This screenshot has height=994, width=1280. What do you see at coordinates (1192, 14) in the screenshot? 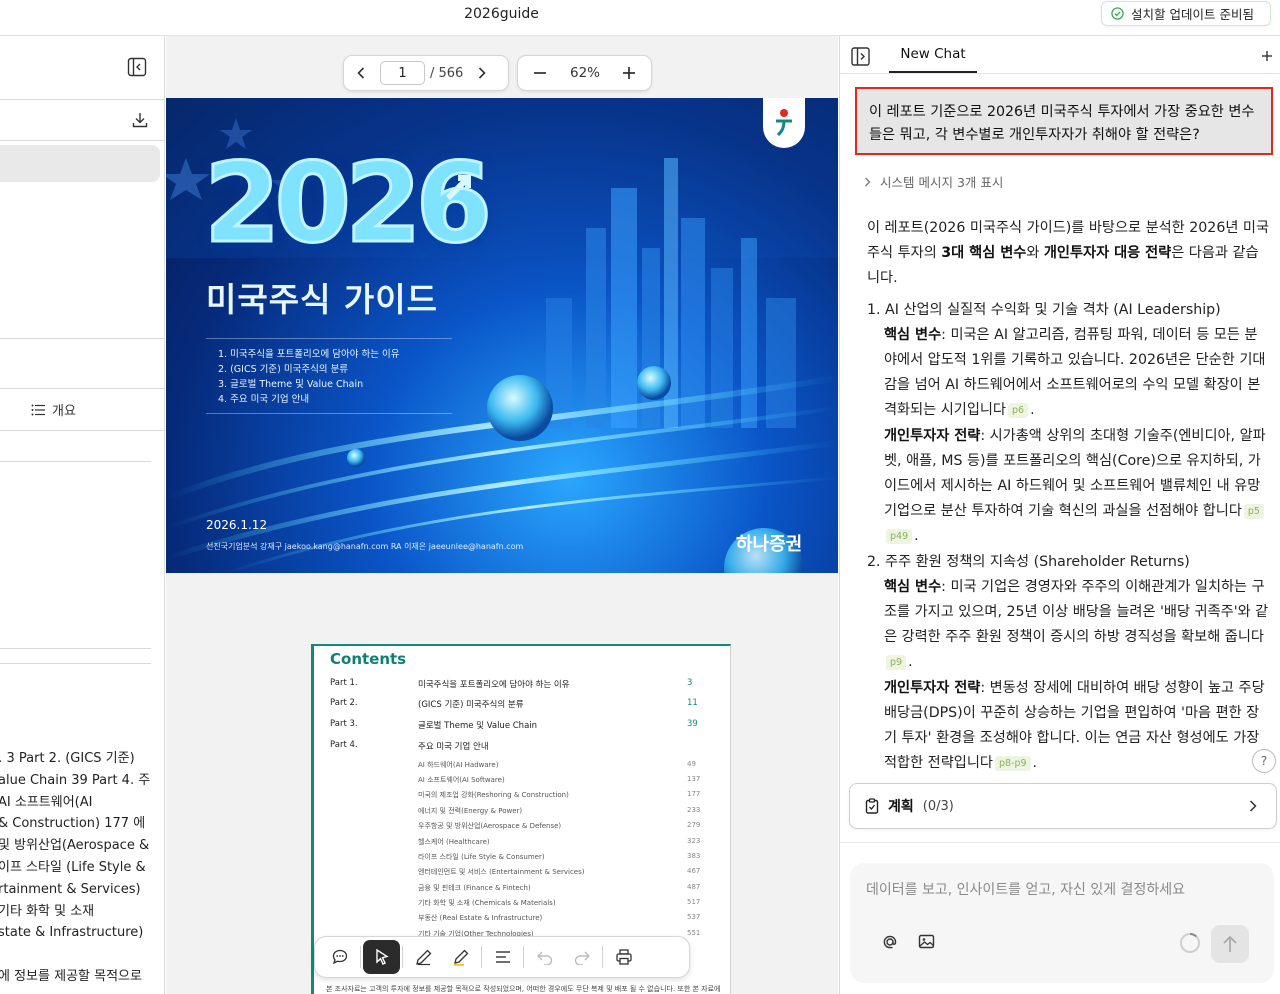
I see `update-status-text: 설치할 업데이트 준비됨` at bounding box center [1192, 14].